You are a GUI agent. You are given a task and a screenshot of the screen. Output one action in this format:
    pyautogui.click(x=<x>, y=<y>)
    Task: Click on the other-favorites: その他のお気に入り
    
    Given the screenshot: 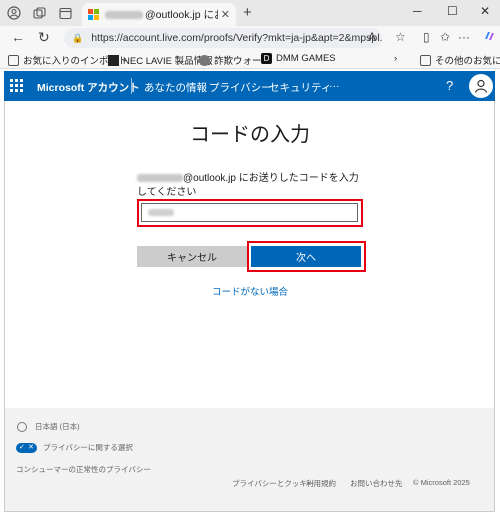 What is the action you would take?
    pyautogui.click(x=460, y=60)
    